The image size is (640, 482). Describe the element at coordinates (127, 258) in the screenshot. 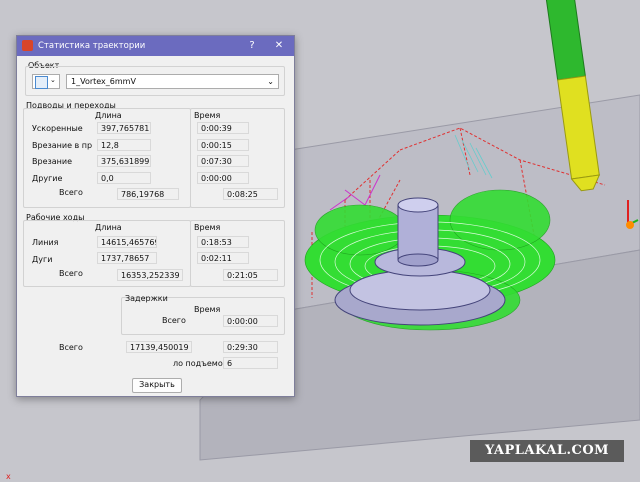

I see `arcs-length-value: 1737,78657` at that location.